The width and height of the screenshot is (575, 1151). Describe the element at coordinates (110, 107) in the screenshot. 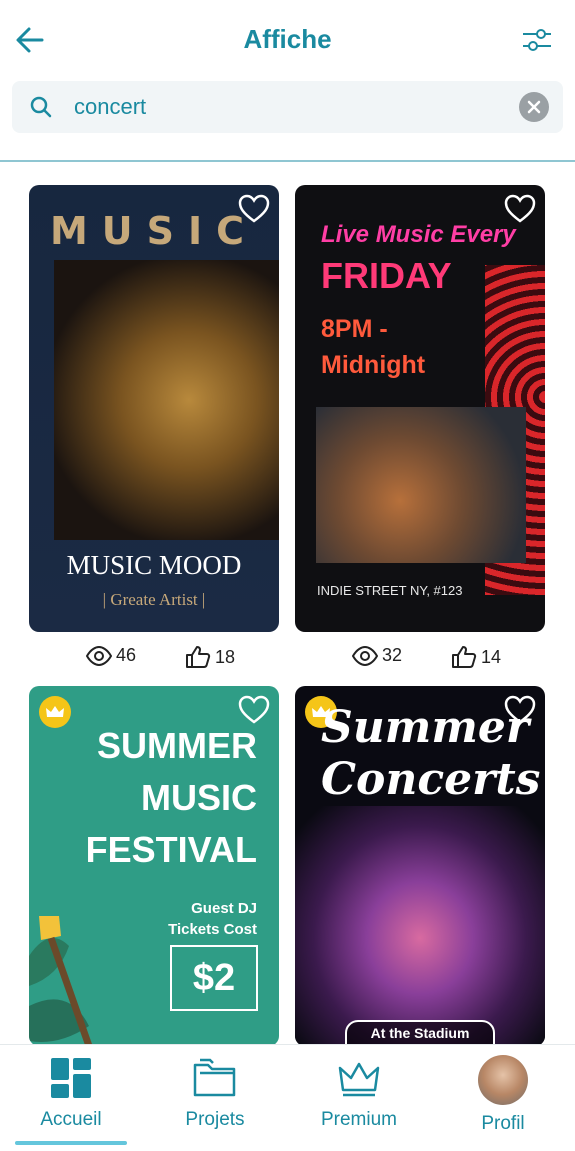

I see `search-input: concert` at that location.